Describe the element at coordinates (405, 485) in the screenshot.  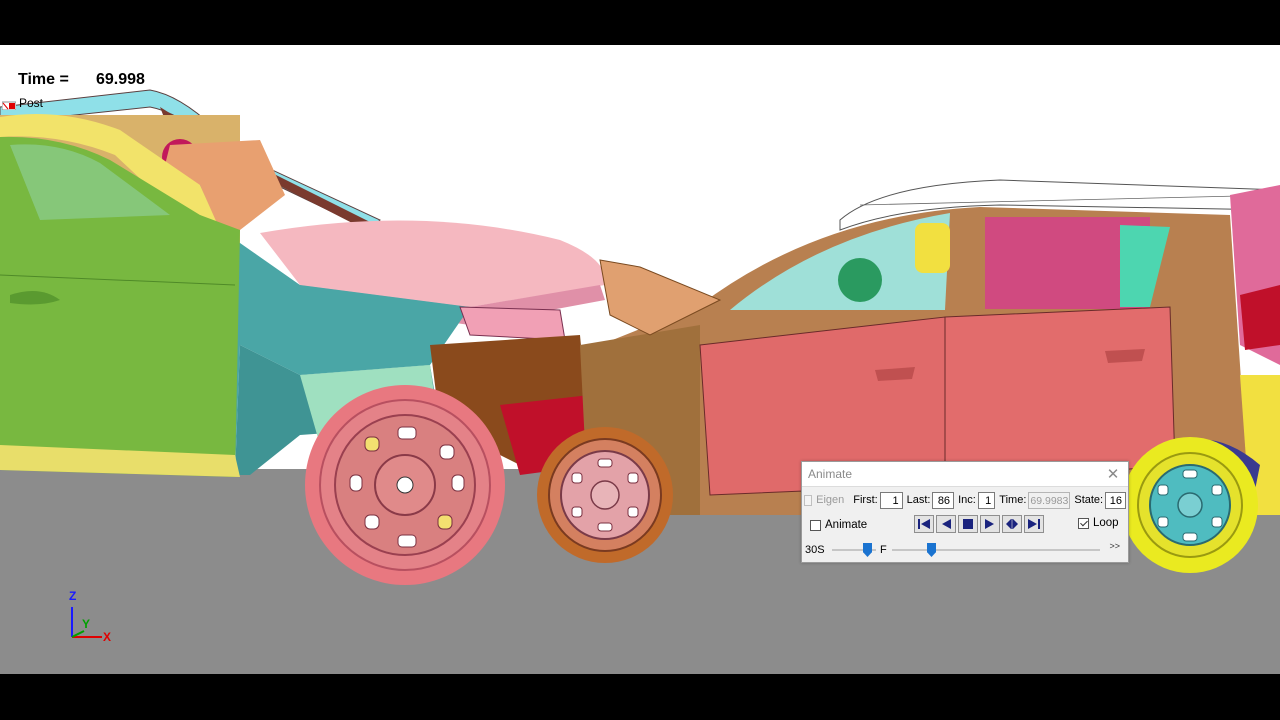
I see `left-front-wheel` at that location.